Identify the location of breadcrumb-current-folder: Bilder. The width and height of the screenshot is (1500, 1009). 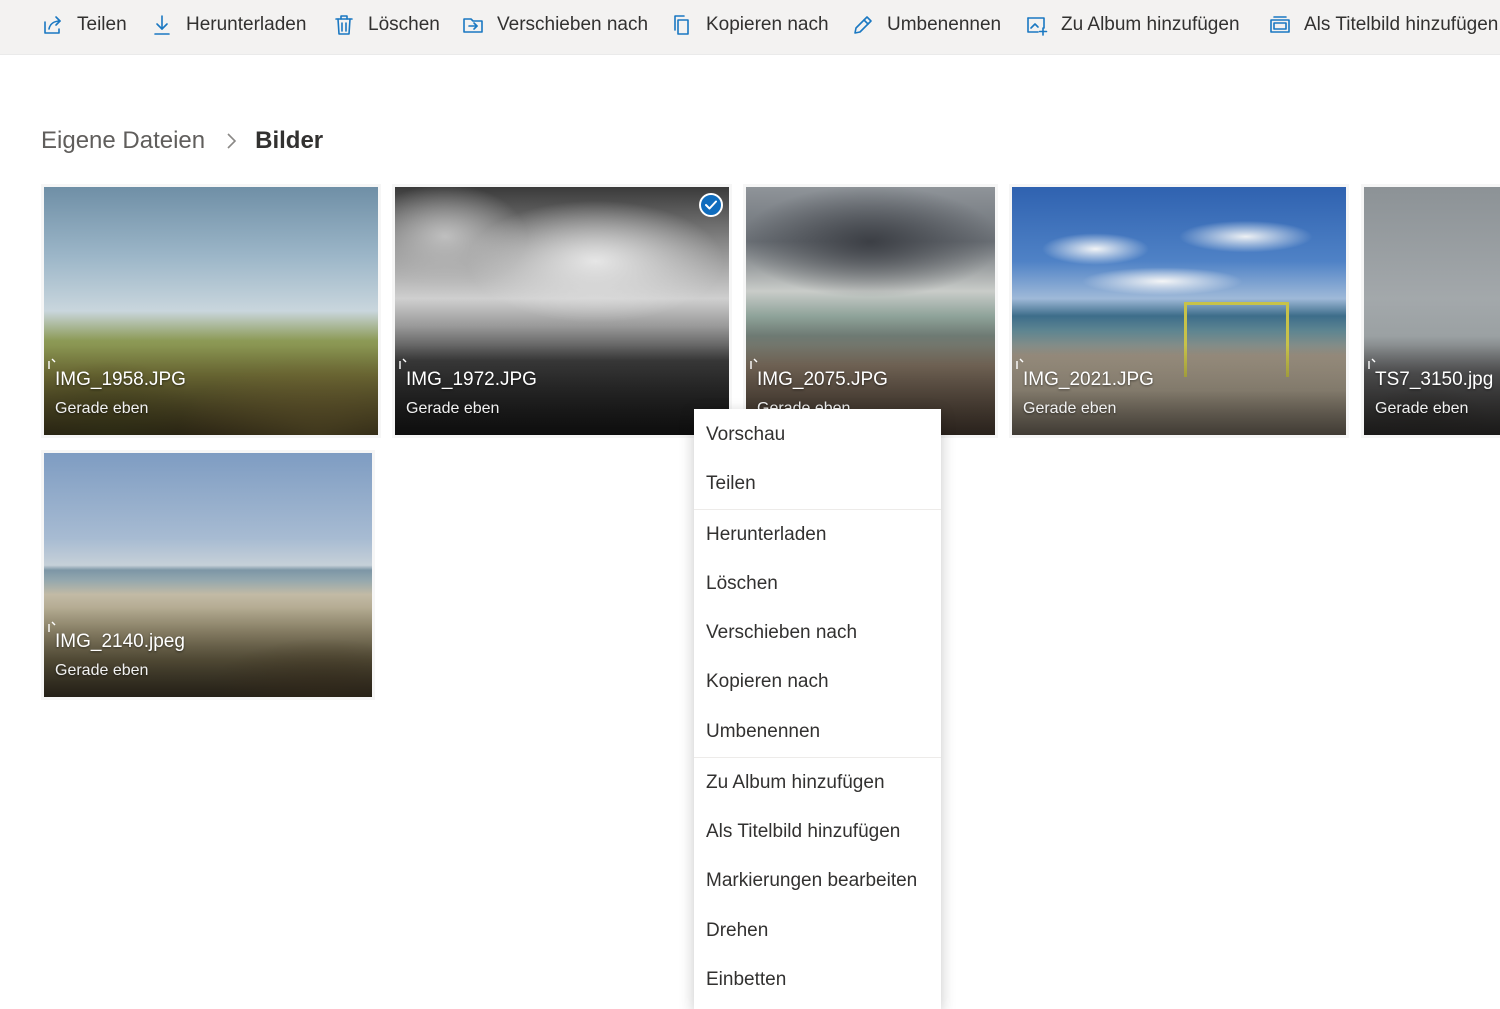
(289, 140).